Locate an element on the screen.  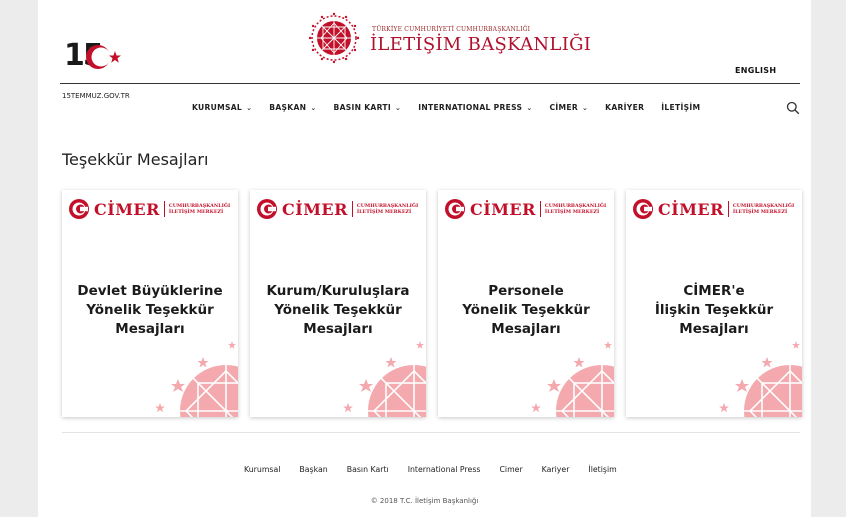
language-link: ENGLISH is located at coordinates (755, 70).